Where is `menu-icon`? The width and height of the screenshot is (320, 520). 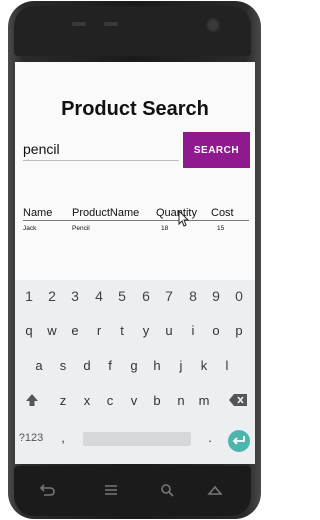 menu-icon is located at coordinates (111, 490).